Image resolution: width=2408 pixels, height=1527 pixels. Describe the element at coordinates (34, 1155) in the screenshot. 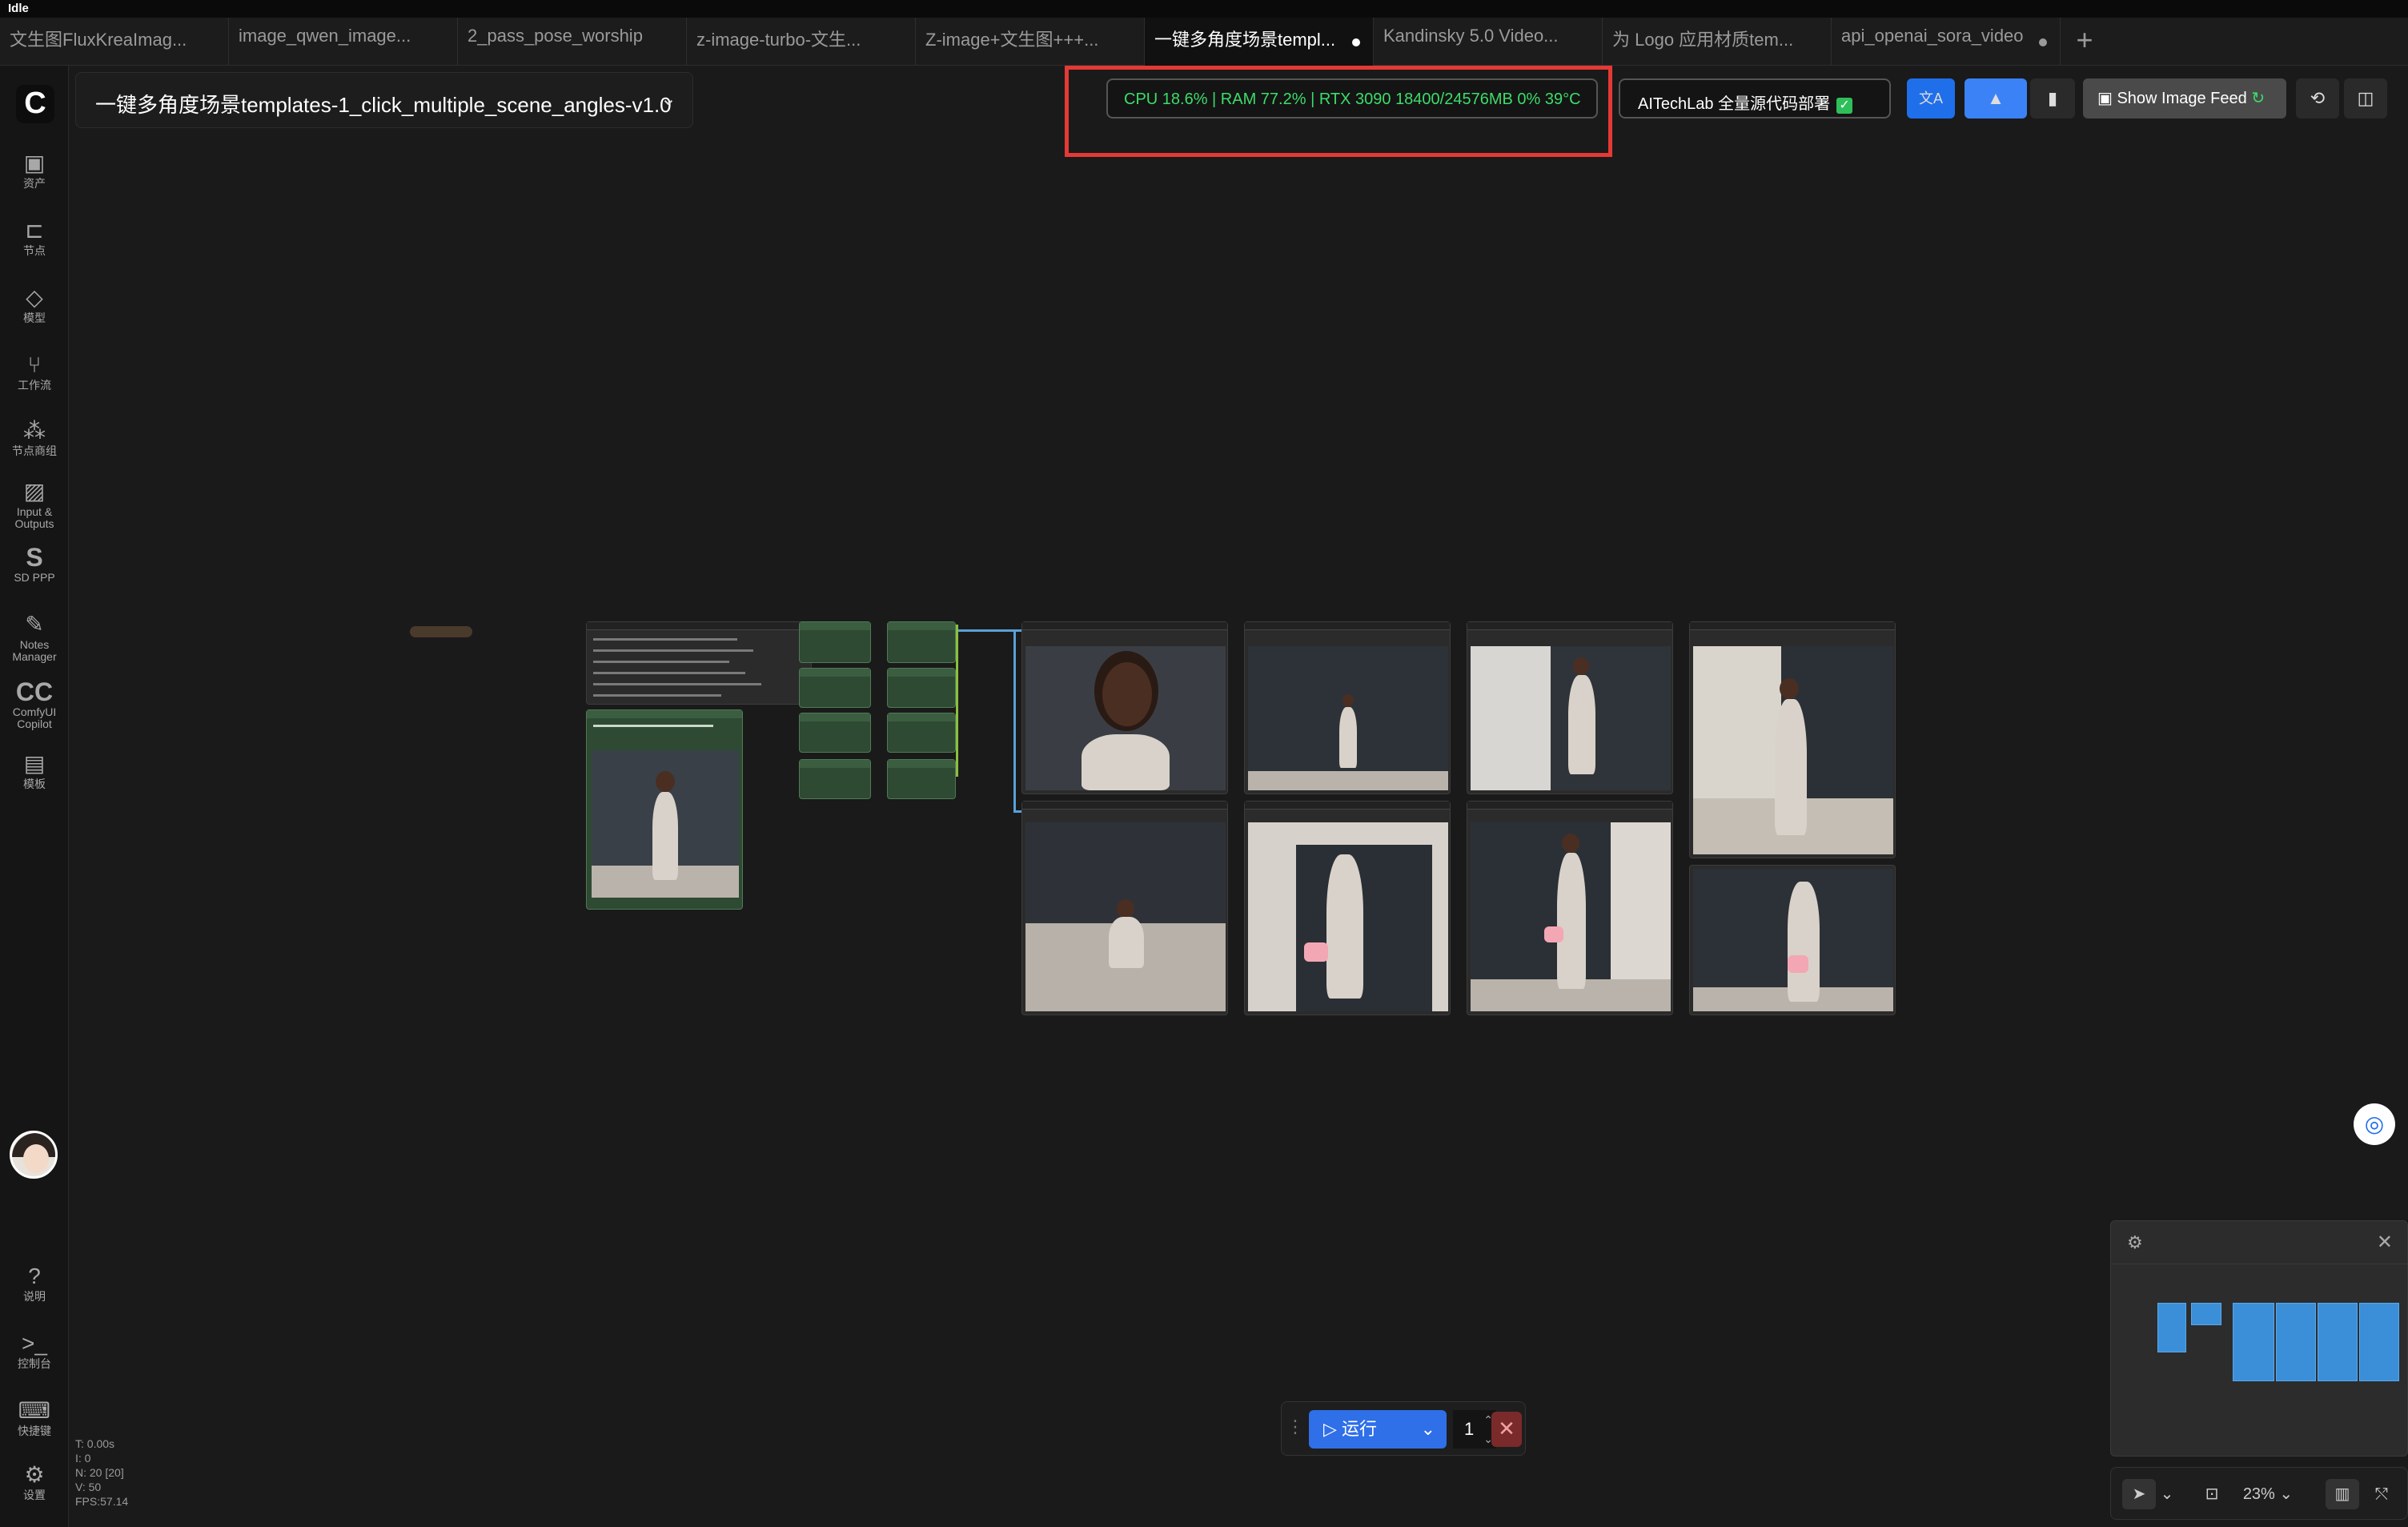

I see `user-avatar` at that location.